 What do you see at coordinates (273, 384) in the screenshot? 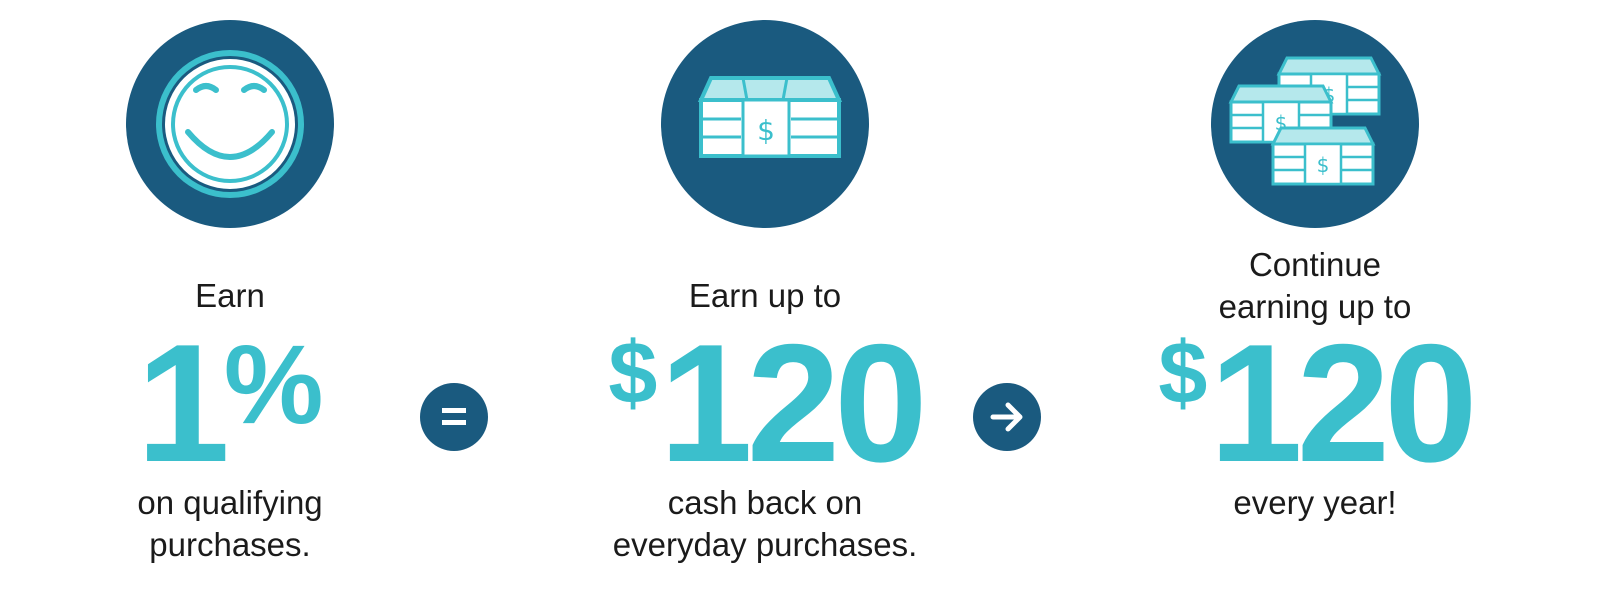
I see `percent-sign: %` at bounding box center [273, 384].